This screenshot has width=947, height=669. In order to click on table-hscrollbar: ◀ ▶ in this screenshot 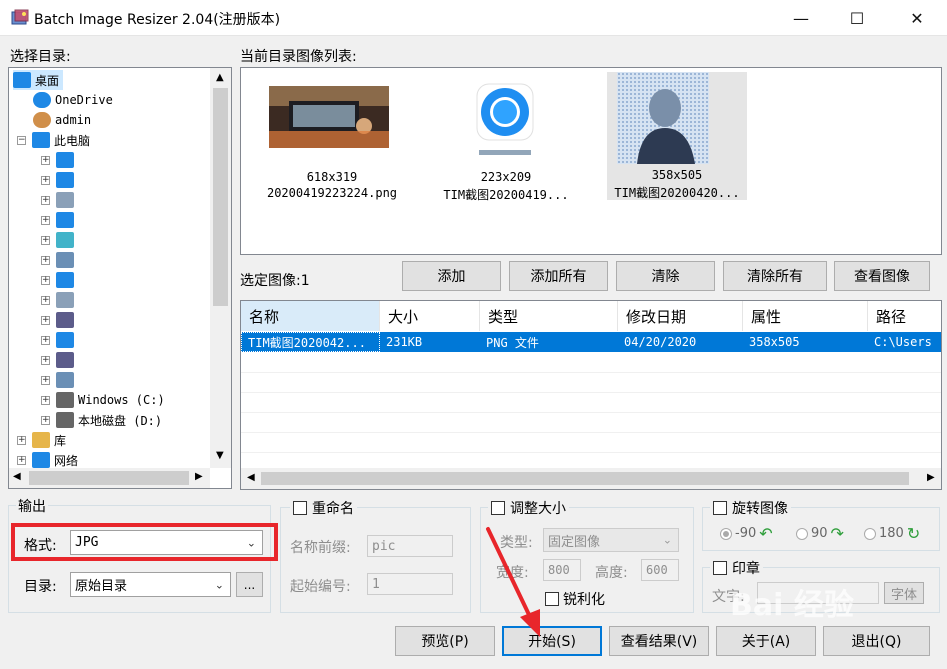, I will do `click(591, 478)`.